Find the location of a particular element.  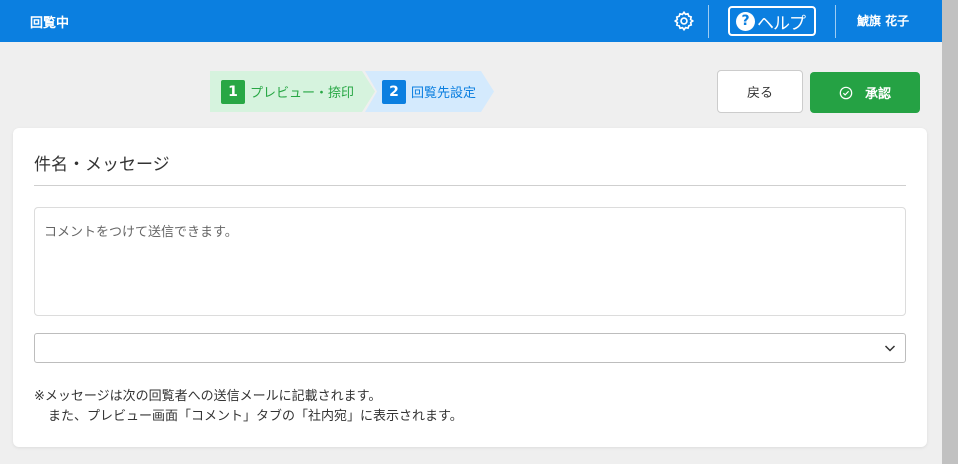

app-header: 回覧中 ? ヘルプ 鯱旗 花子 is located at coordinates (471, 21).